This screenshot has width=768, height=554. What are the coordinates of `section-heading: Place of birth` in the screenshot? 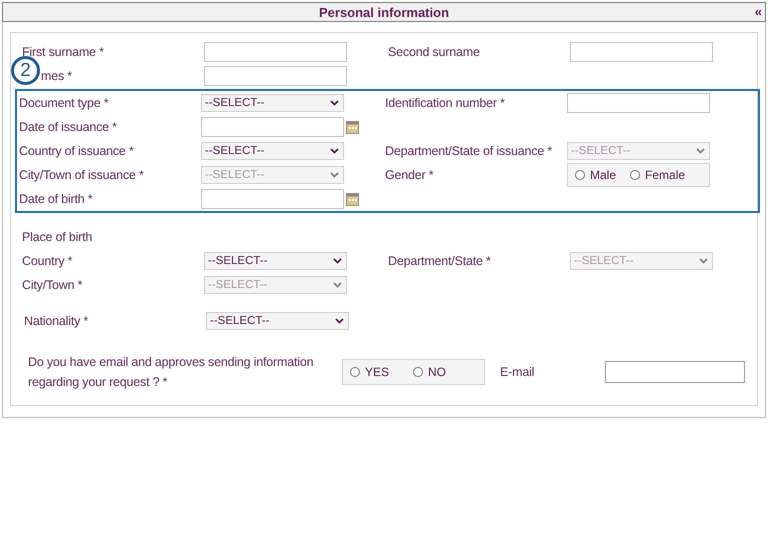 It's located at (57, 237).